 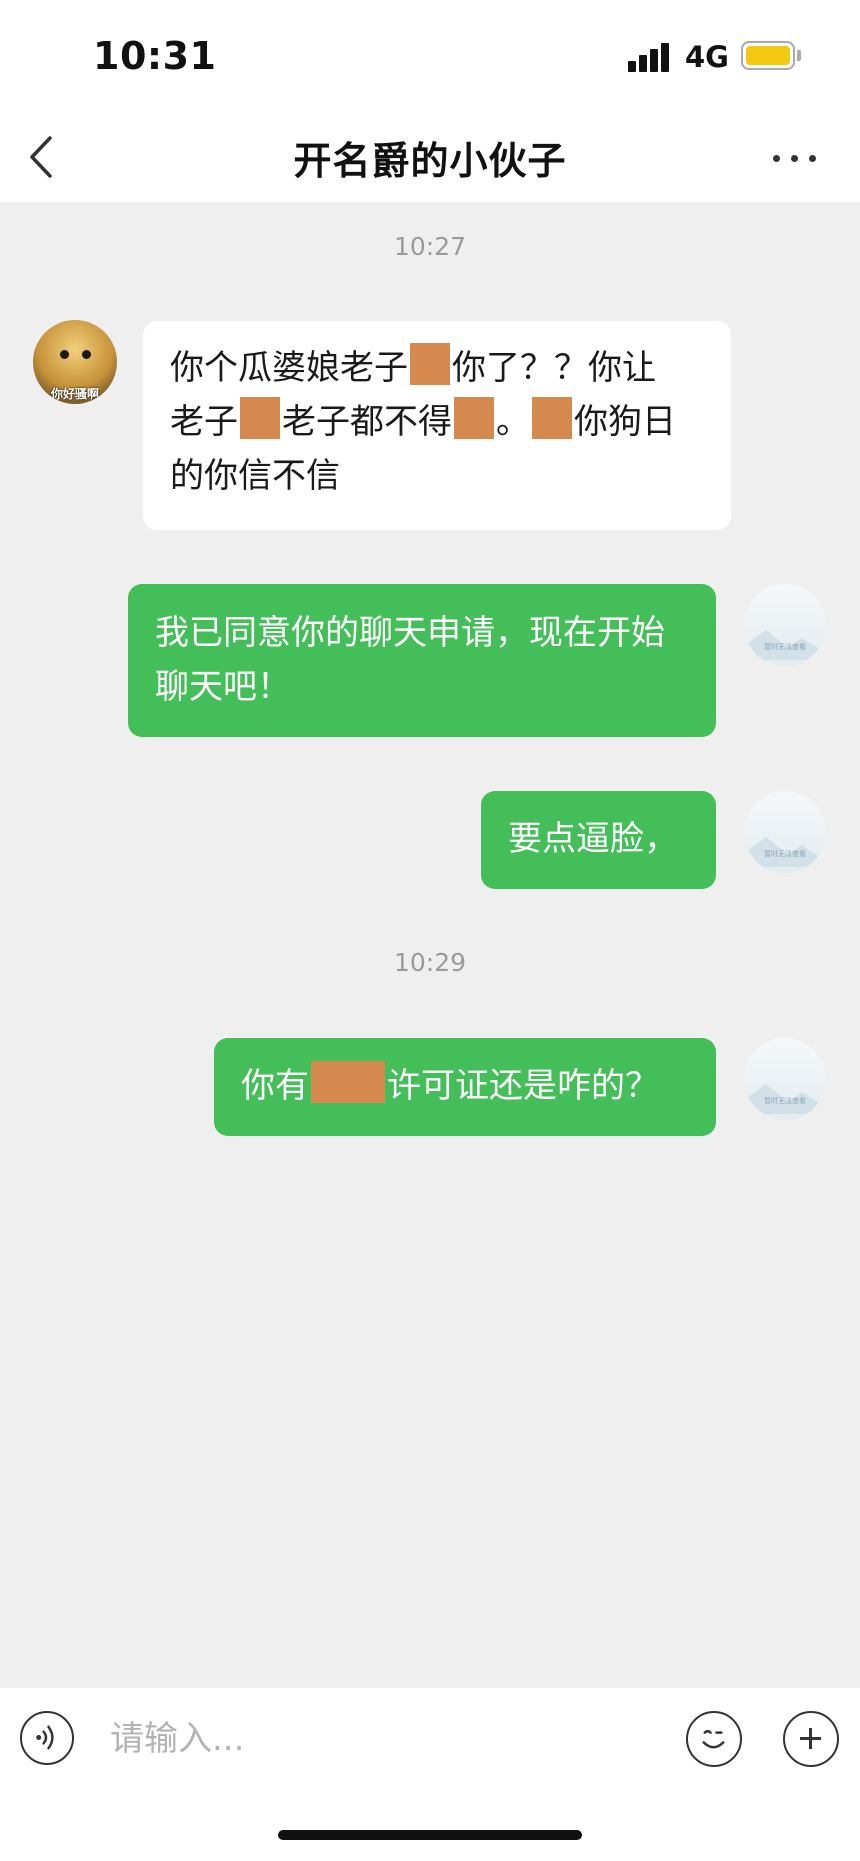 I want to click on message-input, so click(x=390, y=1739).